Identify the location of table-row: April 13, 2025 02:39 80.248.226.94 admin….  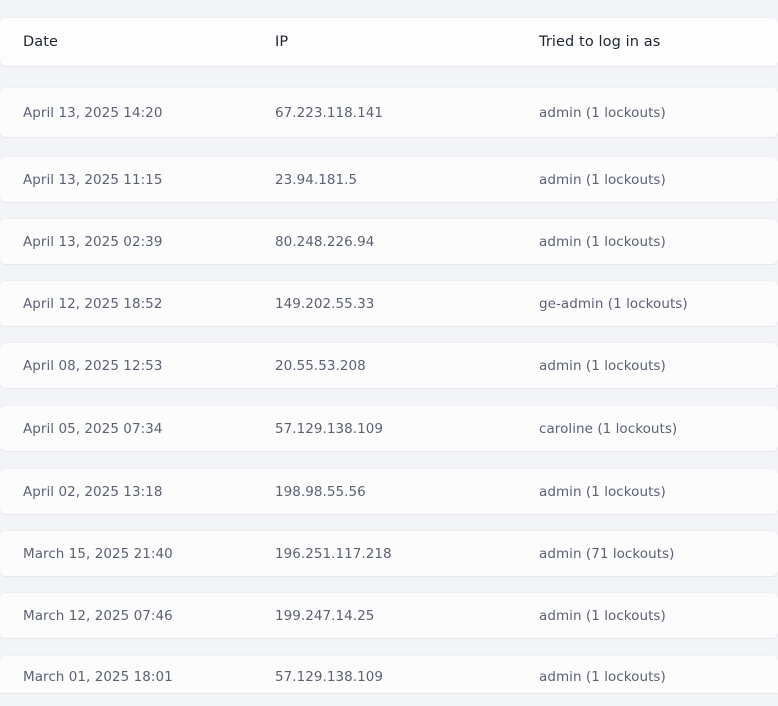
(389, 241).